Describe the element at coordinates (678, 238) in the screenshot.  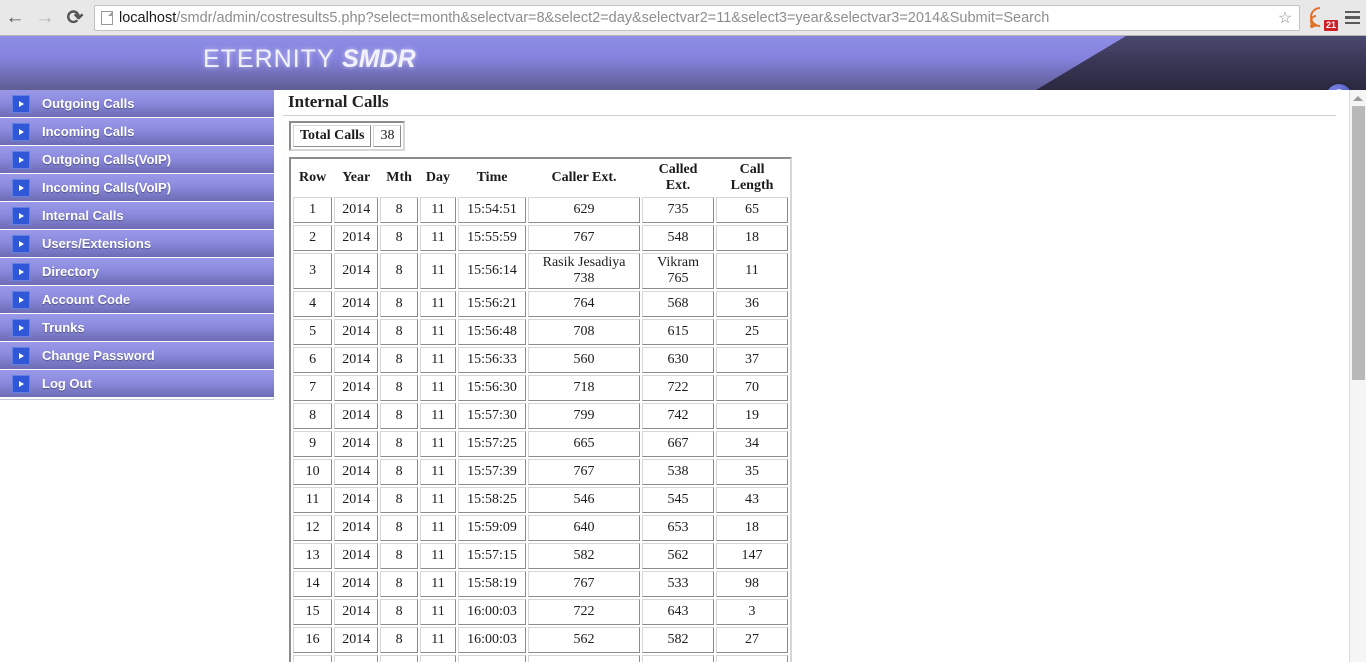
I see `table-cell: 548` at that location.